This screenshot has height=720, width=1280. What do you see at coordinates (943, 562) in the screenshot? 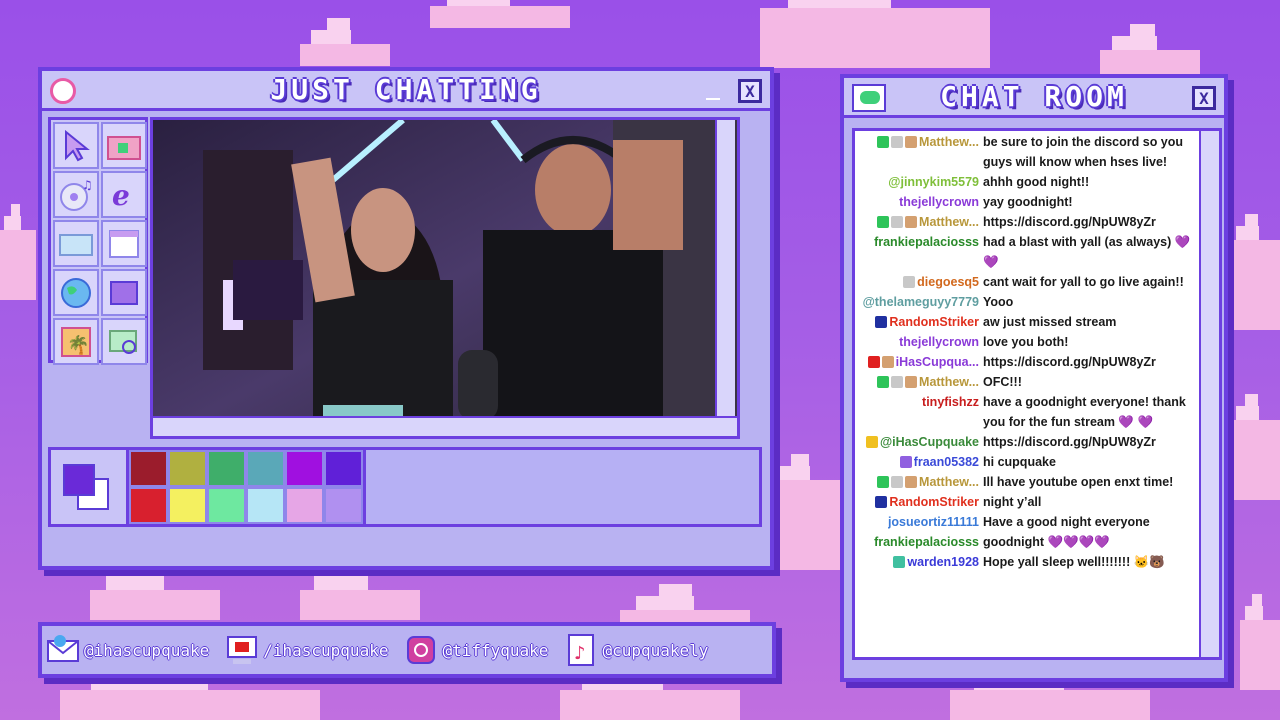
I see `chat-username: warden1928` at bounding box center [943, 562].